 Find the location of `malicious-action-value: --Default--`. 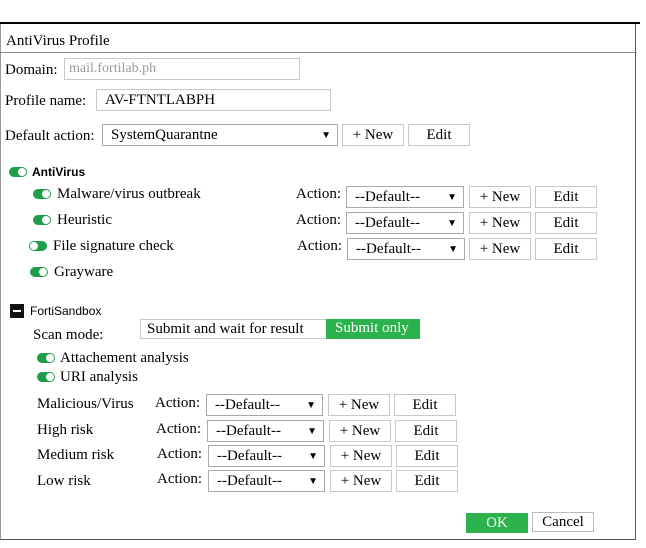

malicious-action-value: --Default-- is located at coordinates (247, 405).